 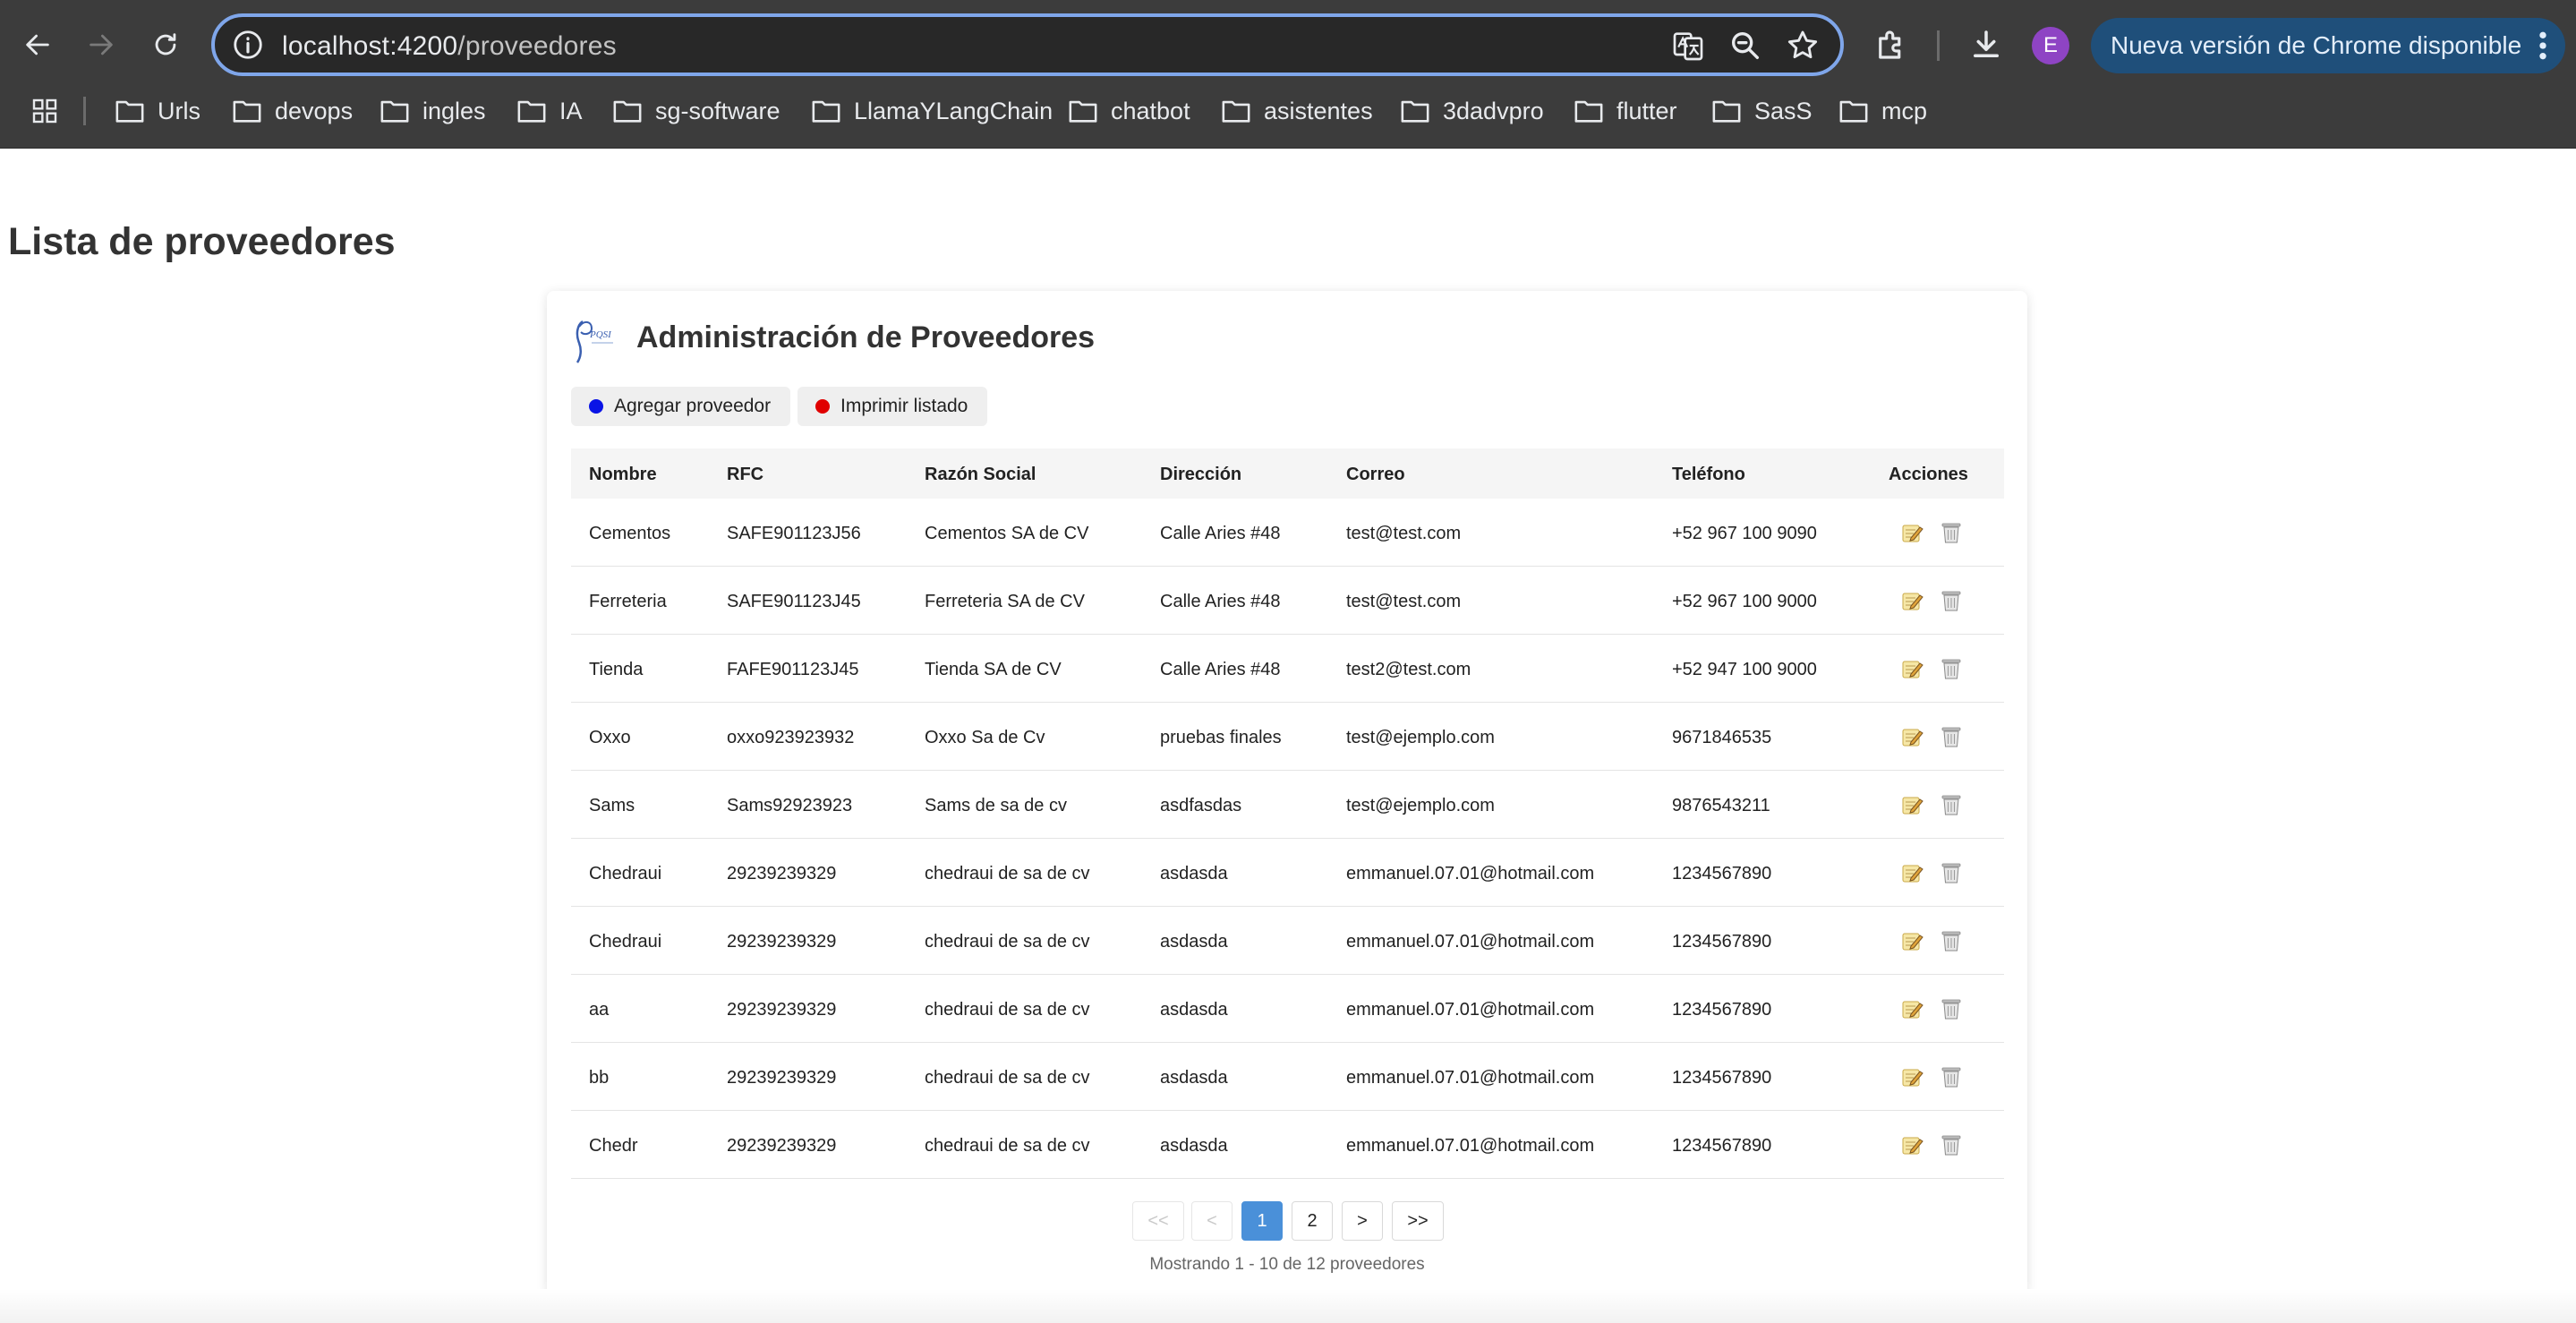 What do you see at coordinates (794, 533) in the screenshot?
I see `cell-rfc: SAFE901123J56` at bounding box center [794, 533].